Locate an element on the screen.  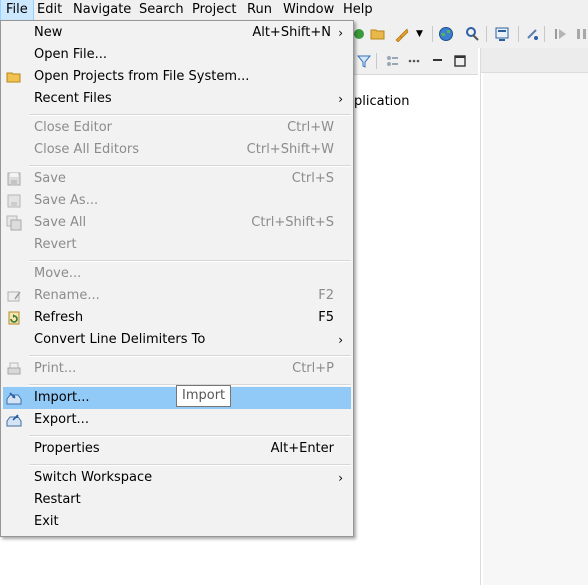
menu-item-accelerator: Ctrl+Shift+W is located at coordinates (290, 149).